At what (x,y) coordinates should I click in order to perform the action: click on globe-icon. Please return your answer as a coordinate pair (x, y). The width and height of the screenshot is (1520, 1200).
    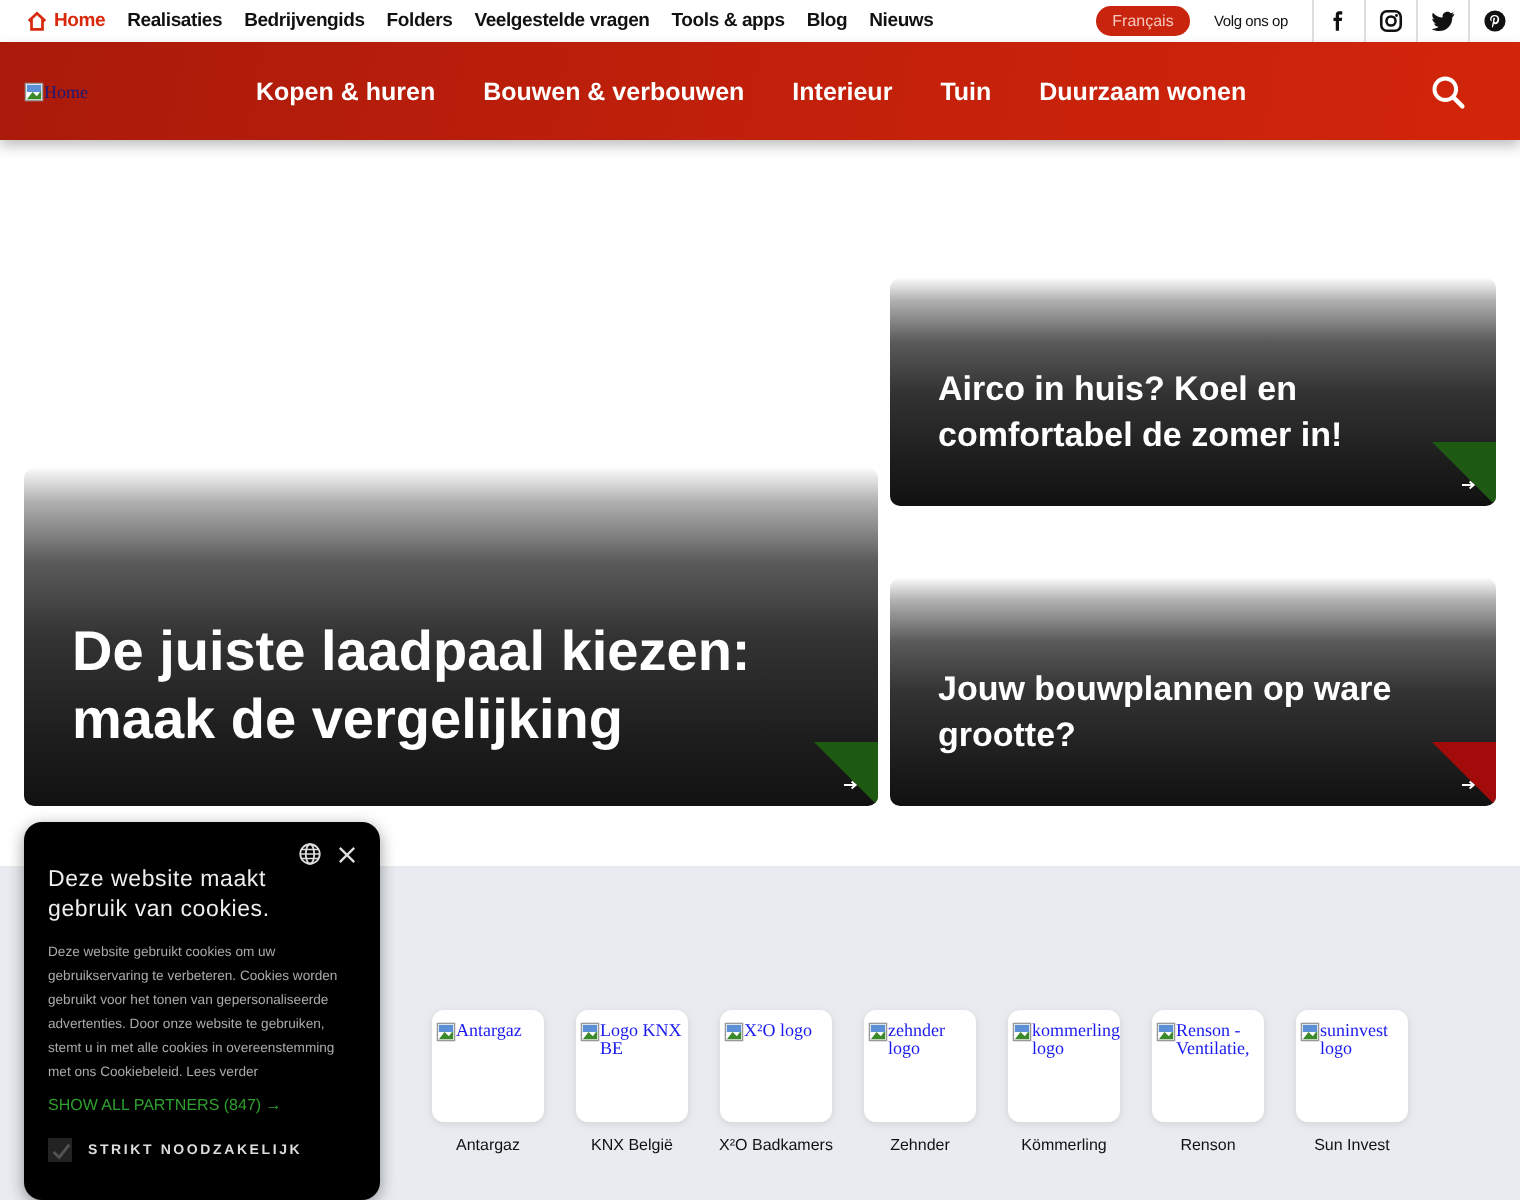
    Looking at the image, I should click on (310, 854).